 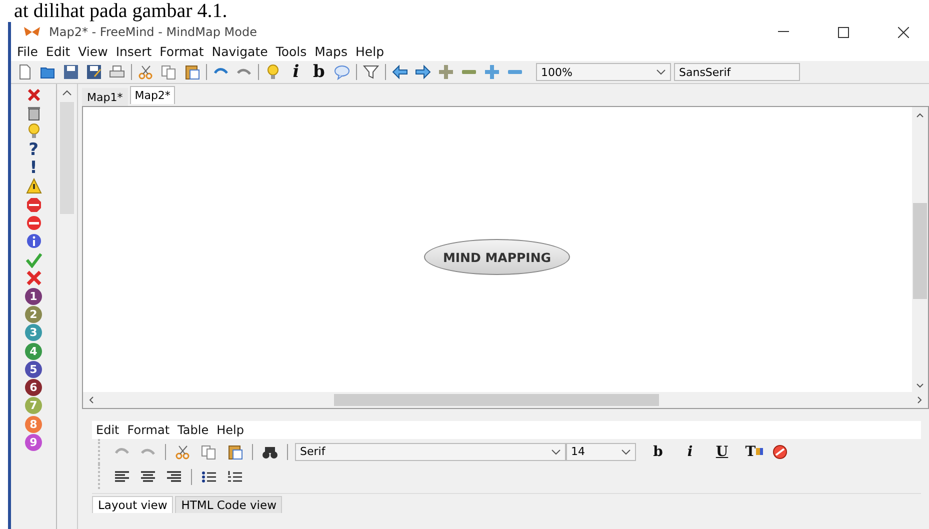 What do you see at coordinates (423, 72) in the screenshot?
I see `arrow-right-icon` at bounding box center [423, 72].